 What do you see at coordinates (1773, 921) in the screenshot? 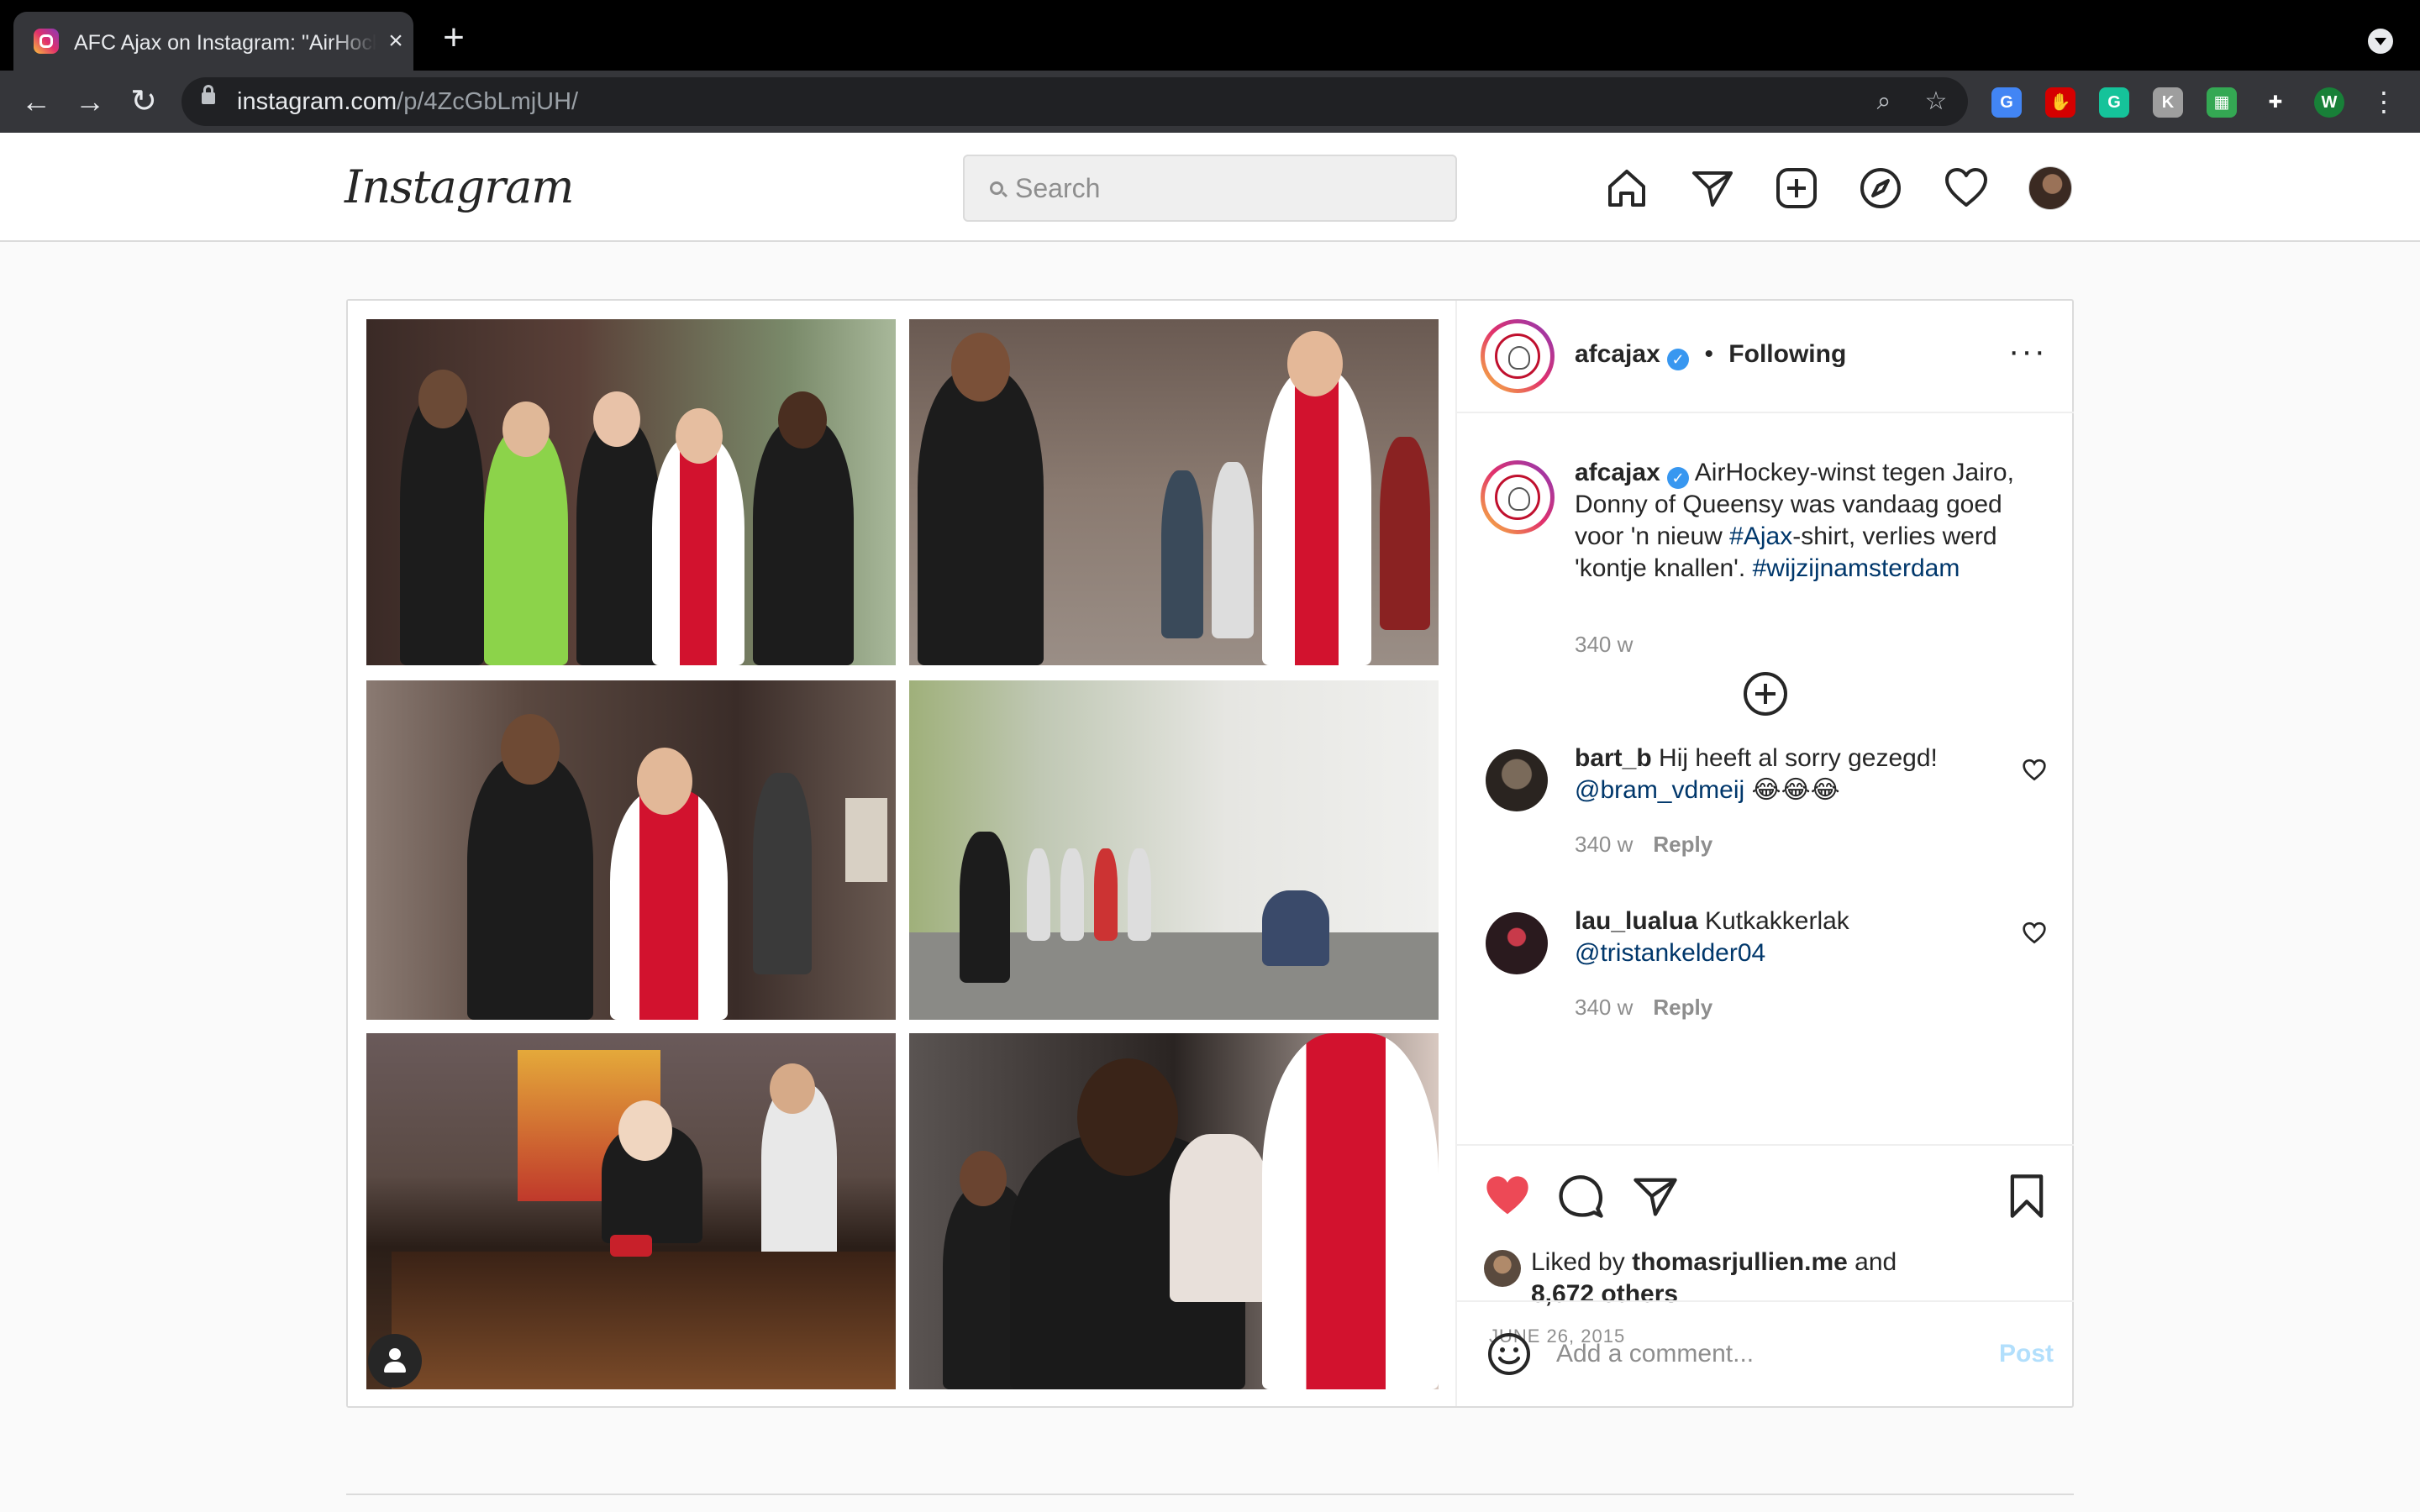
I see `comment-body-2: Kutkakkerlak` at bounding box center [1773, 921].